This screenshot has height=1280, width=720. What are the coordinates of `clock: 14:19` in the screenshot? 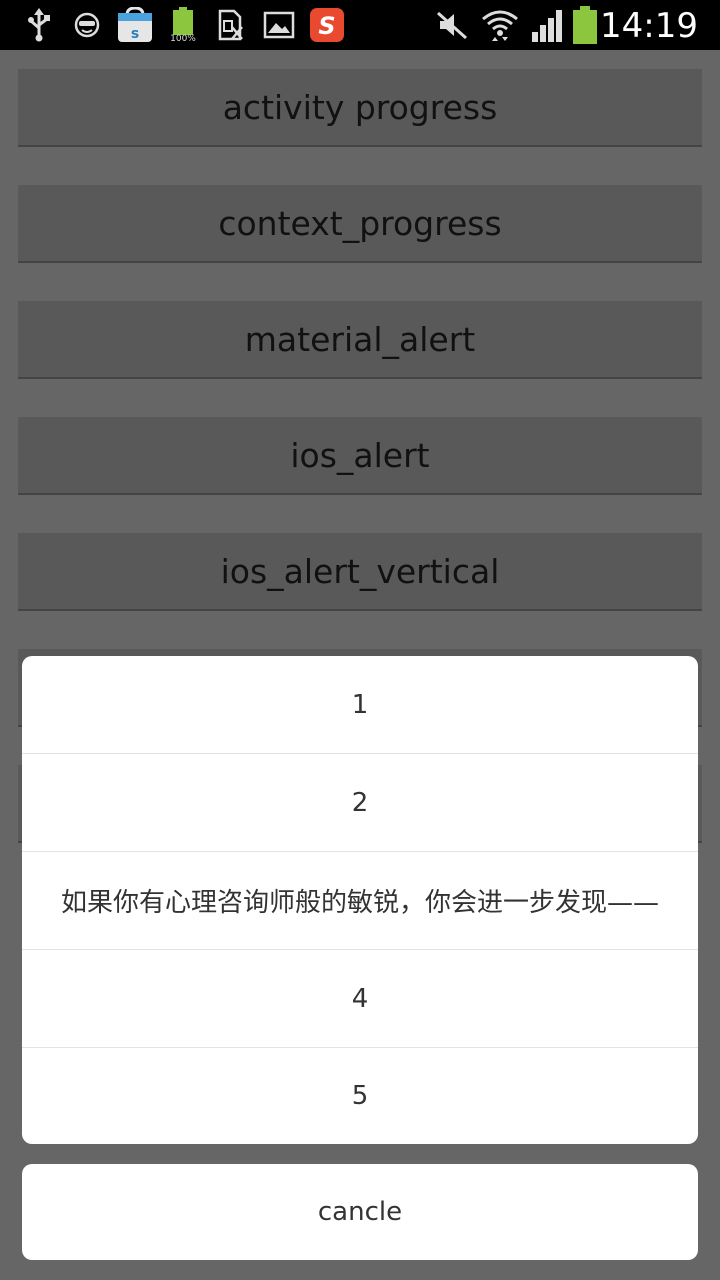 It's located at (649, 26).